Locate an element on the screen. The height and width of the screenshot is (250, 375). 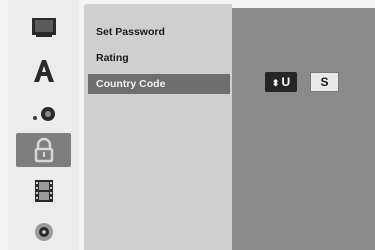
category-playback-button is located at coordinates (43, 231).